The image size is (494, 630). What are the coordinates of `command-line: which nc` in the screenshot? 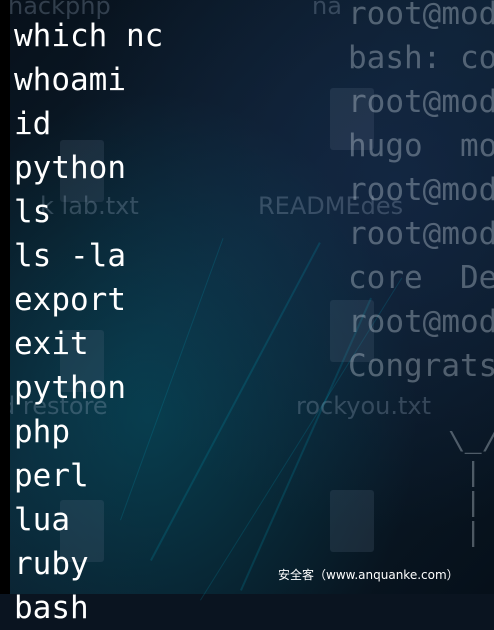 It's located at (89, 36).